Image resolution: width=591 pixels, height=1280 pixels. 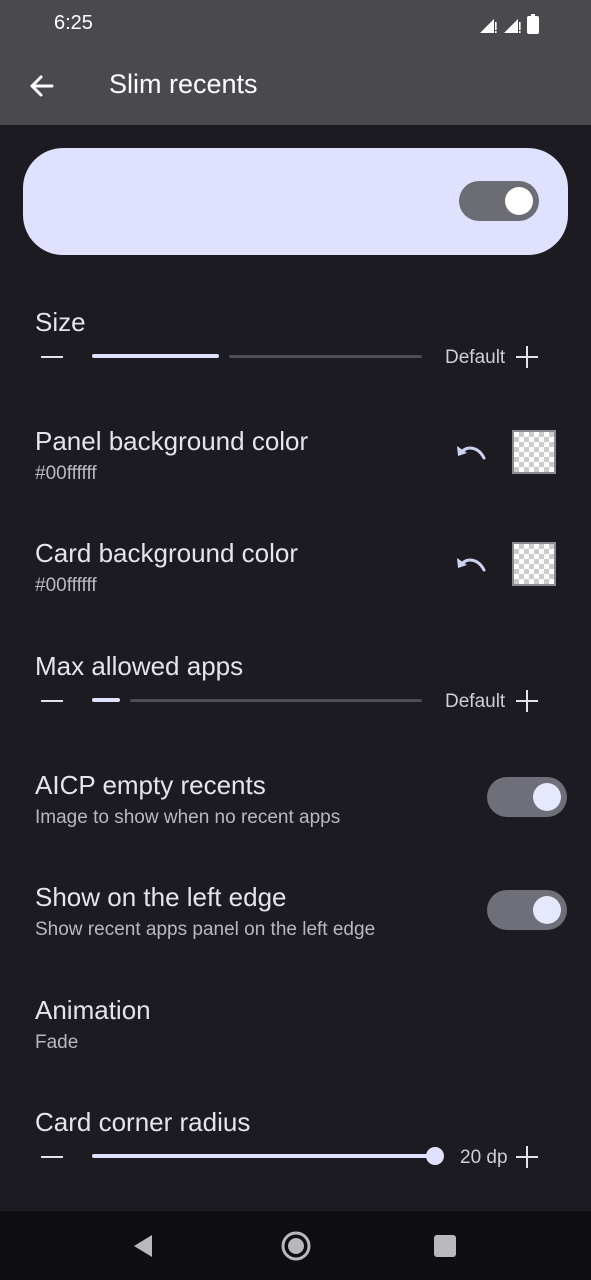 What do you see at coordinates (435, 1156) in the screenshot?
I see `corner-radius-slider-thumb` at bounding box center [435, 1156].